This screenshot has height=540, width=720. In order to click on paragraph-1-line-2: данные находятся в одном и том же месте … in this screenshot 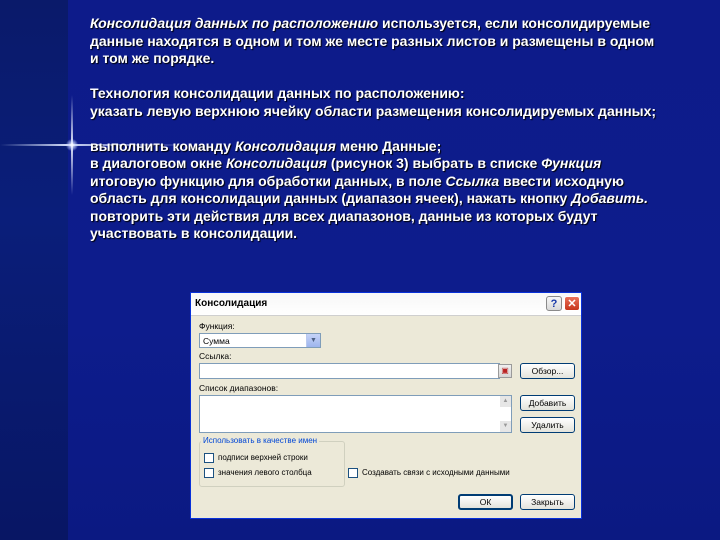, I will do `click(372, 40)`.